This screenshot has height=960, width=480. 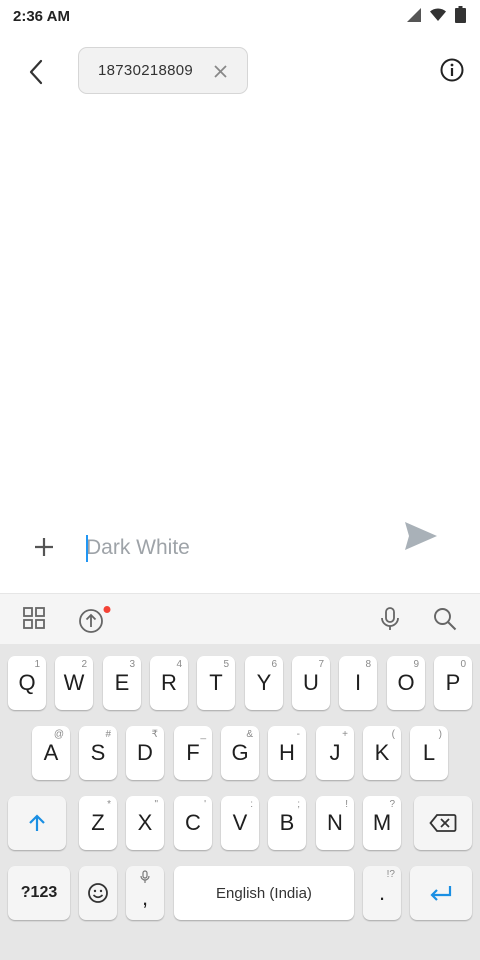 What do you see at coordinates (145, 753) in the screenshot?
I see `key-d: D ₹` at bounding box center [145, 753].